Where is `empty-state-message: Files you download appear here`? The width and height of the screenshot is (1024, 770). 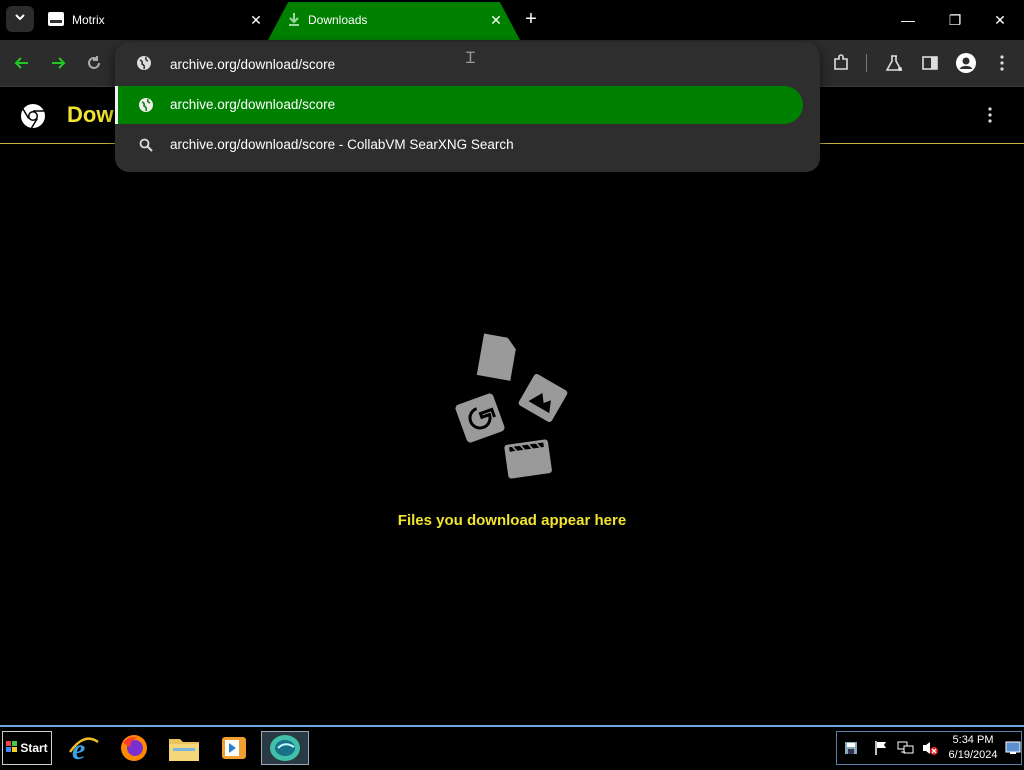 empty-state-message: Files you download appear here is located at coordinates (512, 520).